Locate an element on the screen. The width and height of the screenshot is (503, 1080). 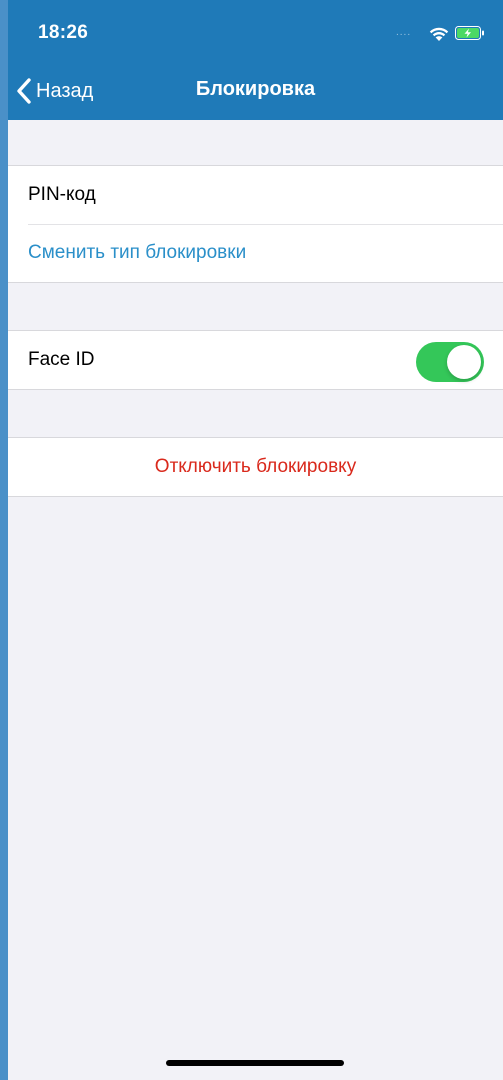
home-indicator is located at coordinates (255, 1063).